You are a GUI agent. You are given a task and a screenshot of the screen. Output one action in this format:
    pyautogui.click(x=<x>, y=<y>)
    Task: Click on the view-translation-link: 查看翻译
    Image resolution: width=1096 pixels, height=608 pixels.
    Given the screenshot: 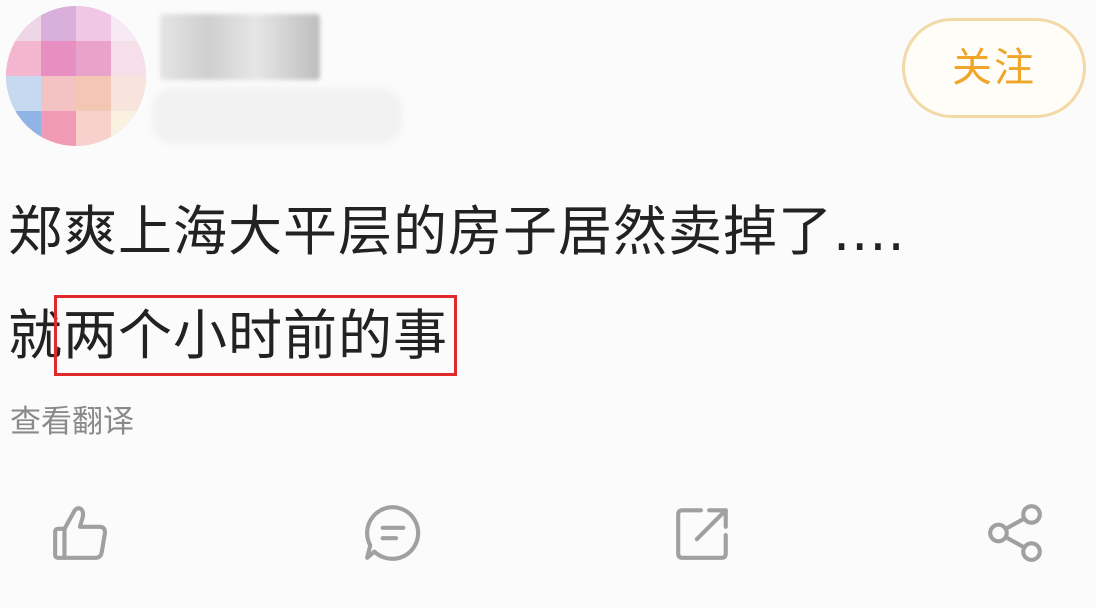 What is the action you would take?
    pyautogui.click(x=72, y=422)
    